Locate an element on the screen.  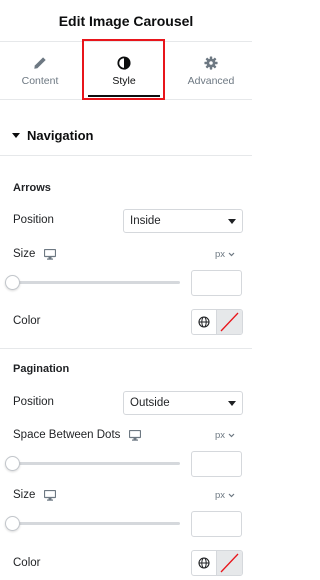
pagination-color-label: Color is located at coordinates (27, 563).